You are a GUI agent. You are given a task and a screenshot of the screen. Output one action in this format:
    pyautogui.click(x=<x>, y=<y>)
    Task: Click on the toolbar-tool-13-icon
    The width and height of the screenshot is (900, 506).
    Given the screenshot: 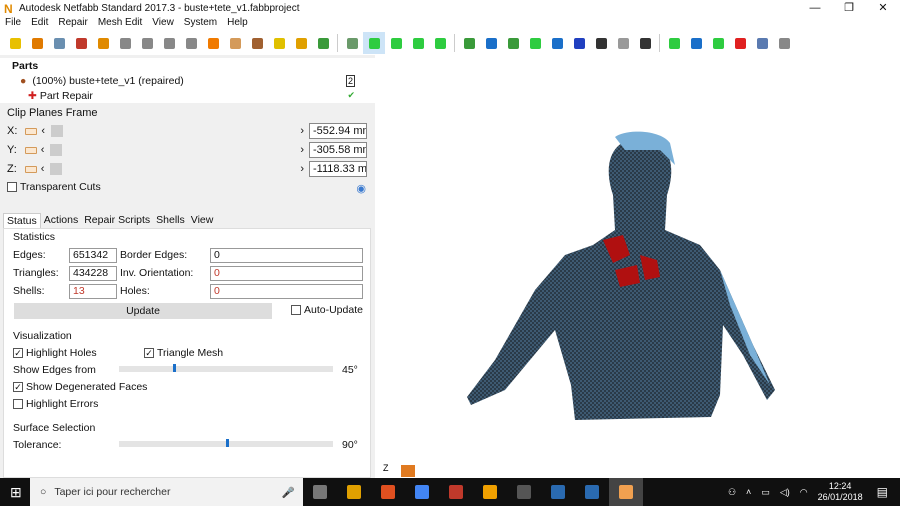 What is the action you would take?
    pyautogui.click(x=301, y=43)
    